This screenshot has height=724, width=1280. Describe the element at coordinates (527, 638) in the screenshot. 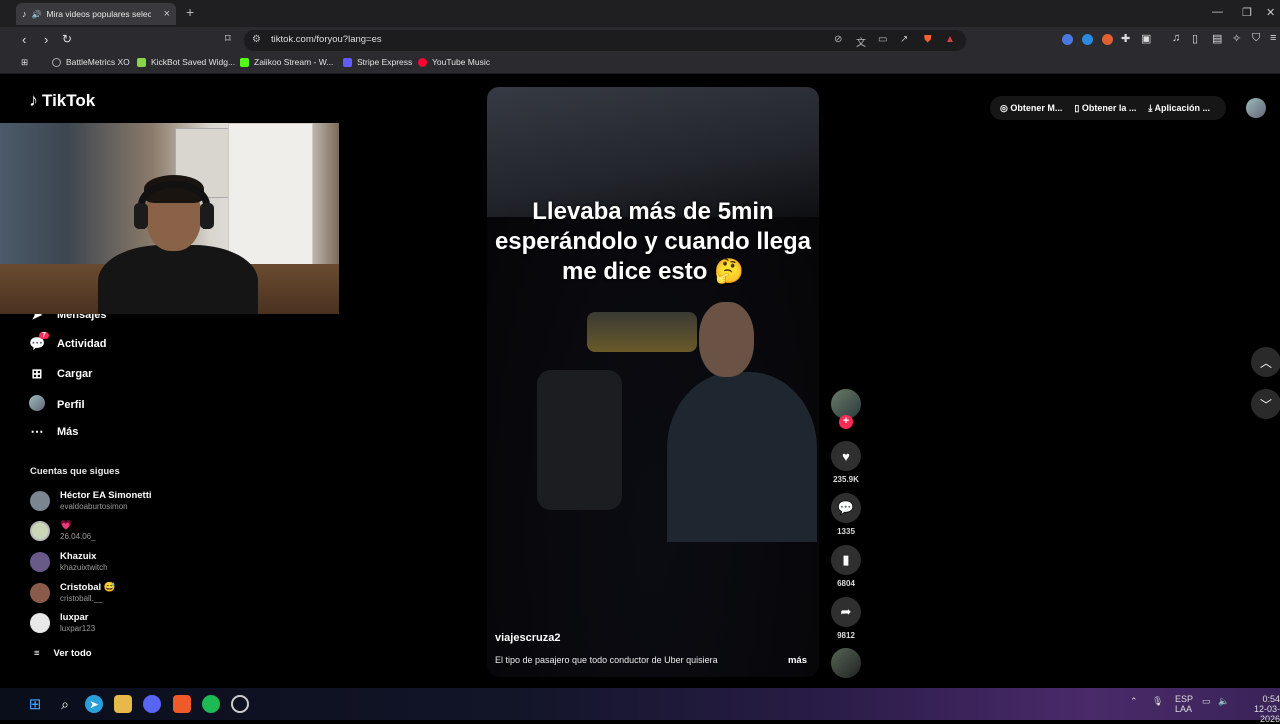

I see `video-username: viajescruza2` at that location.